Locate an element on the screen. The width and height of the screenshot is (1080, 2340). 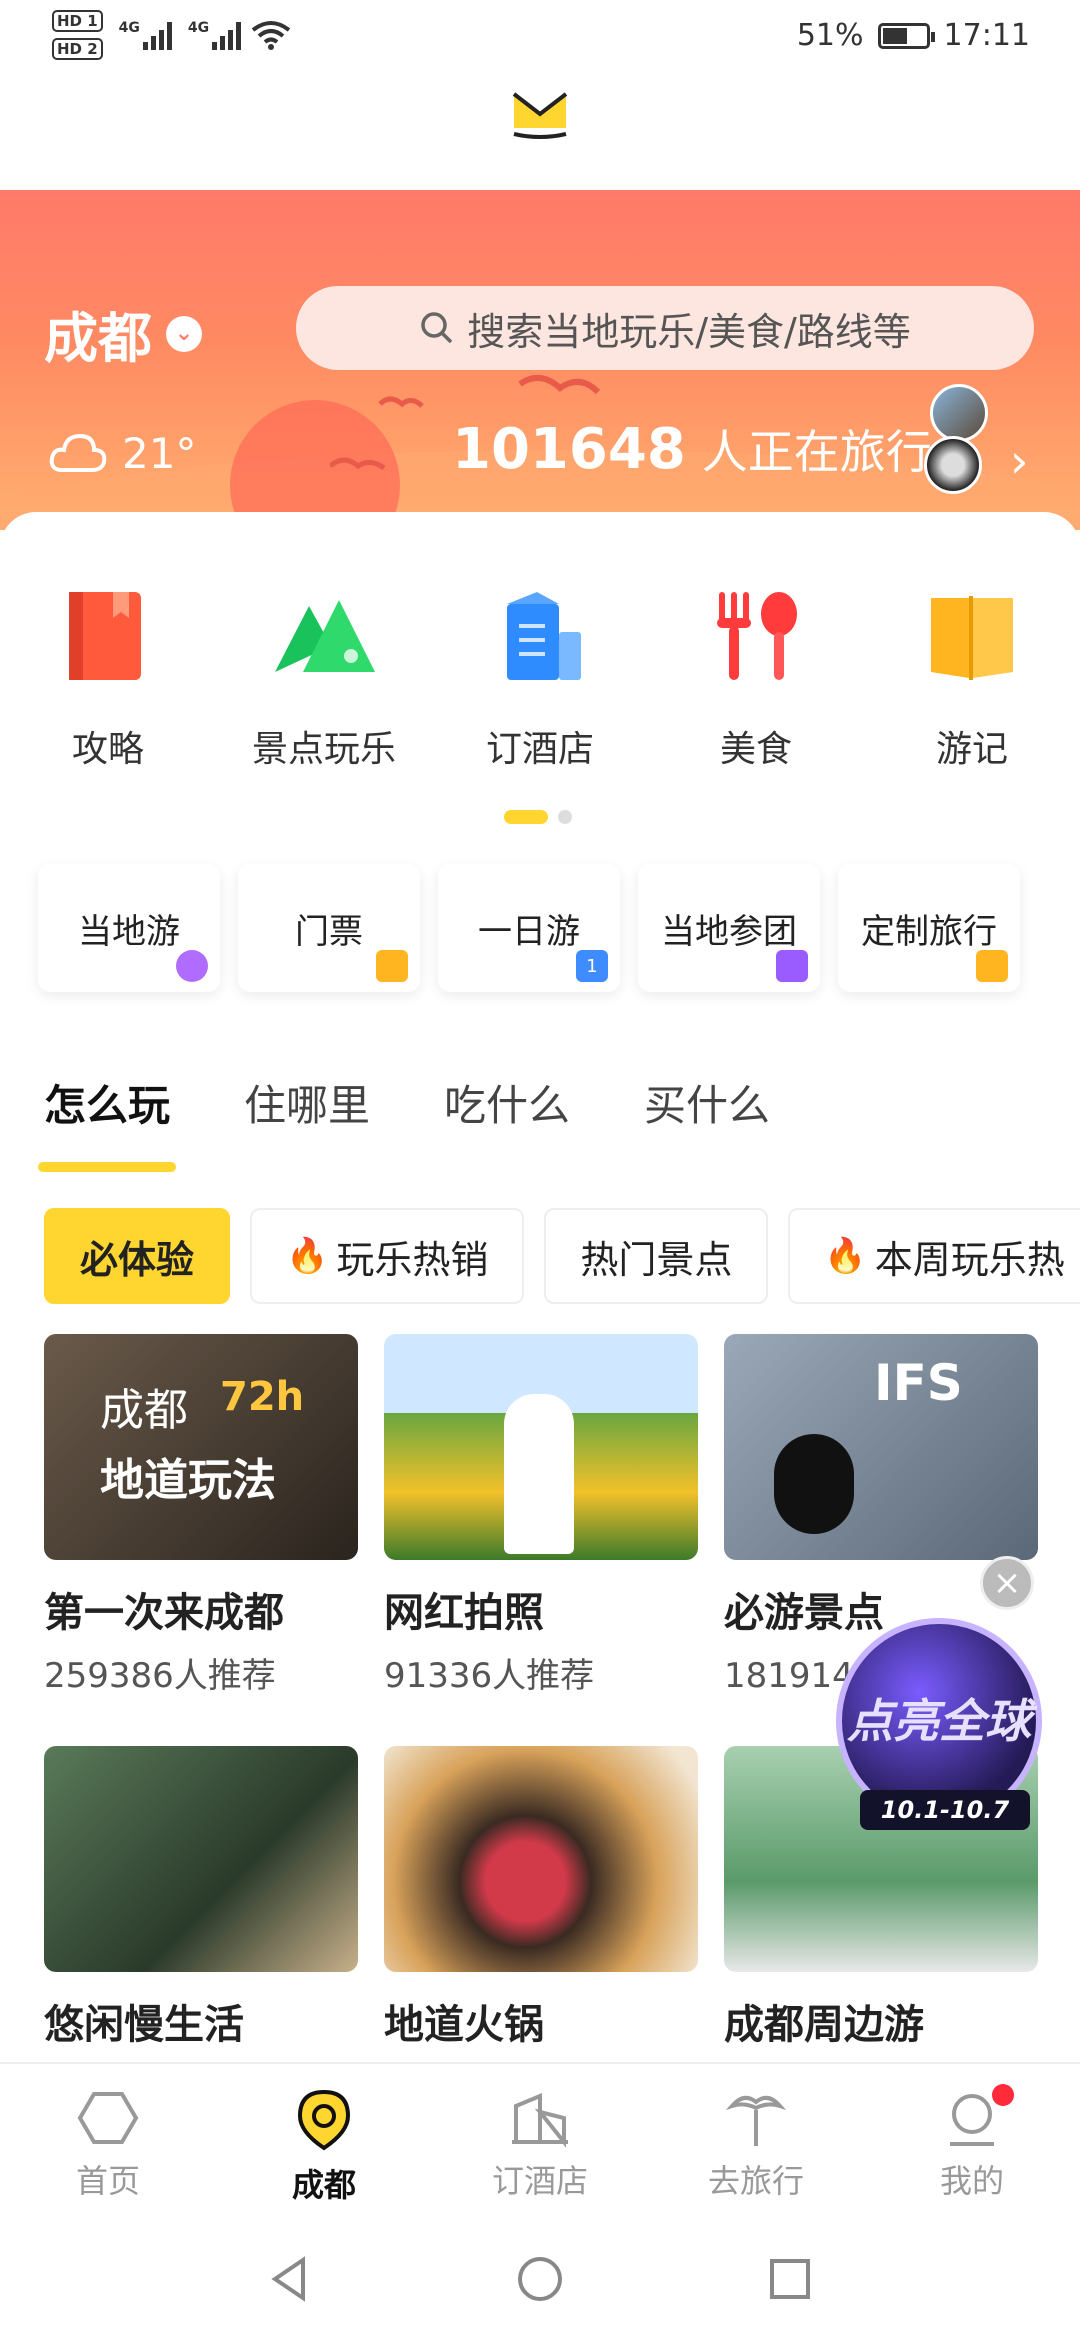
quick-travelogue: 游记 is located at coordinates (972, 677).